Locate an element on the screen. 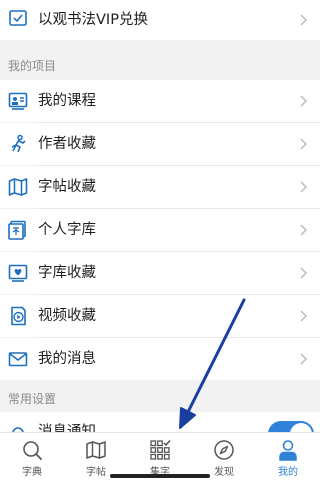 The width and height of the screenshot is (320, 480). section-title-projects: 我的项目 is located at coordinates (32, 66).